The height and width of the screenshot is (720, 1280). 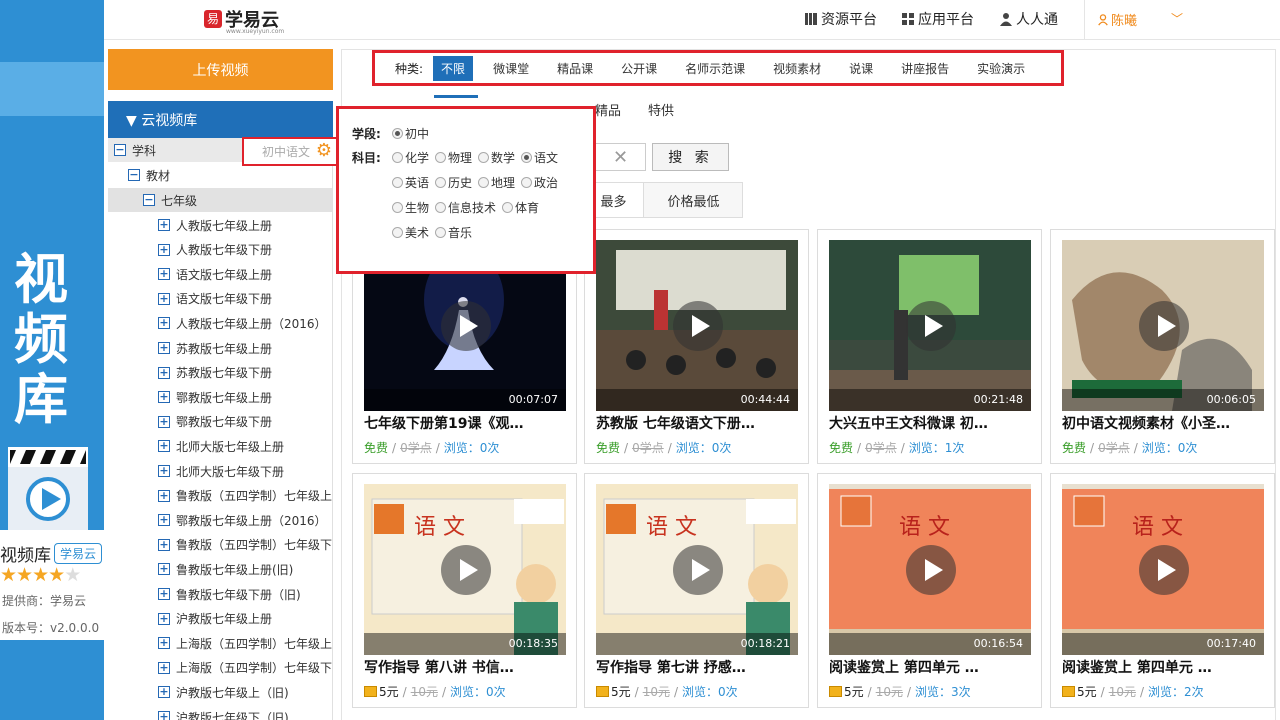 What do you see at coordinates (245, 643) in the screenshot?
I see `tree-node-book: + 上海版（五四学制）七年级上` at bounding box center [245, 643].